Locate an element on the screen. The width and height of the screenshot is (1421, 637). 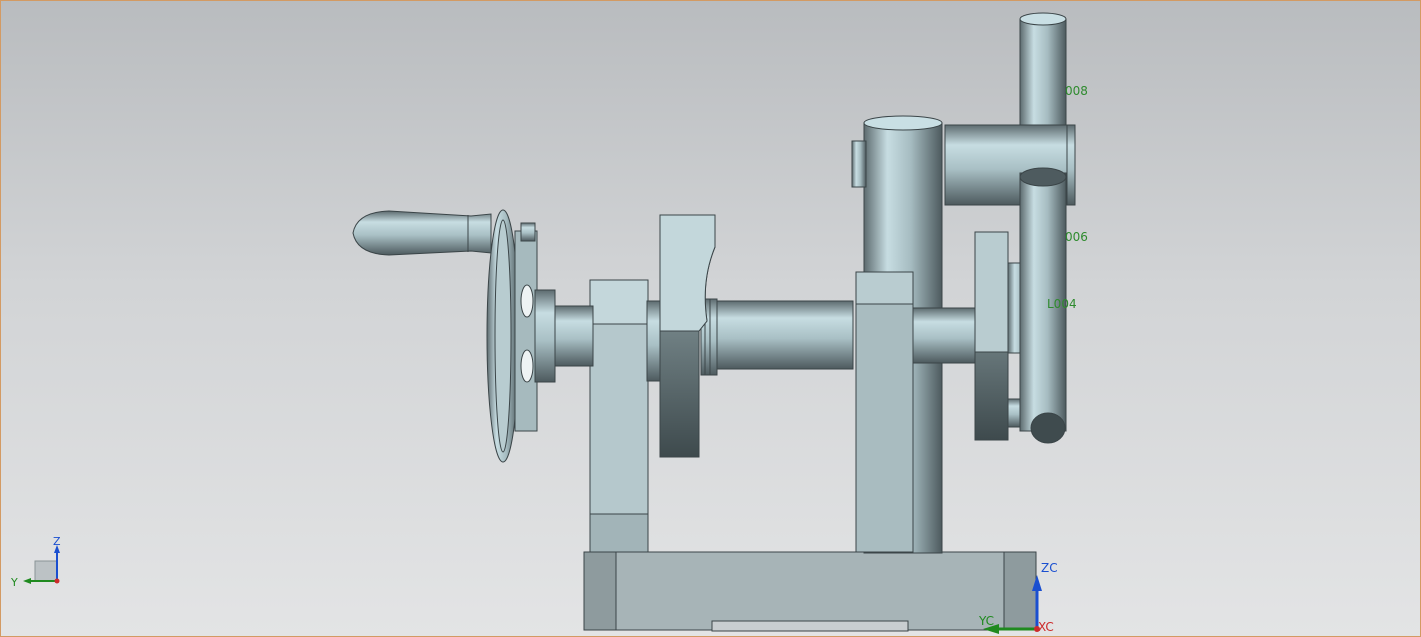
triad-x-origin-icon is located at coordinates (57, 581).